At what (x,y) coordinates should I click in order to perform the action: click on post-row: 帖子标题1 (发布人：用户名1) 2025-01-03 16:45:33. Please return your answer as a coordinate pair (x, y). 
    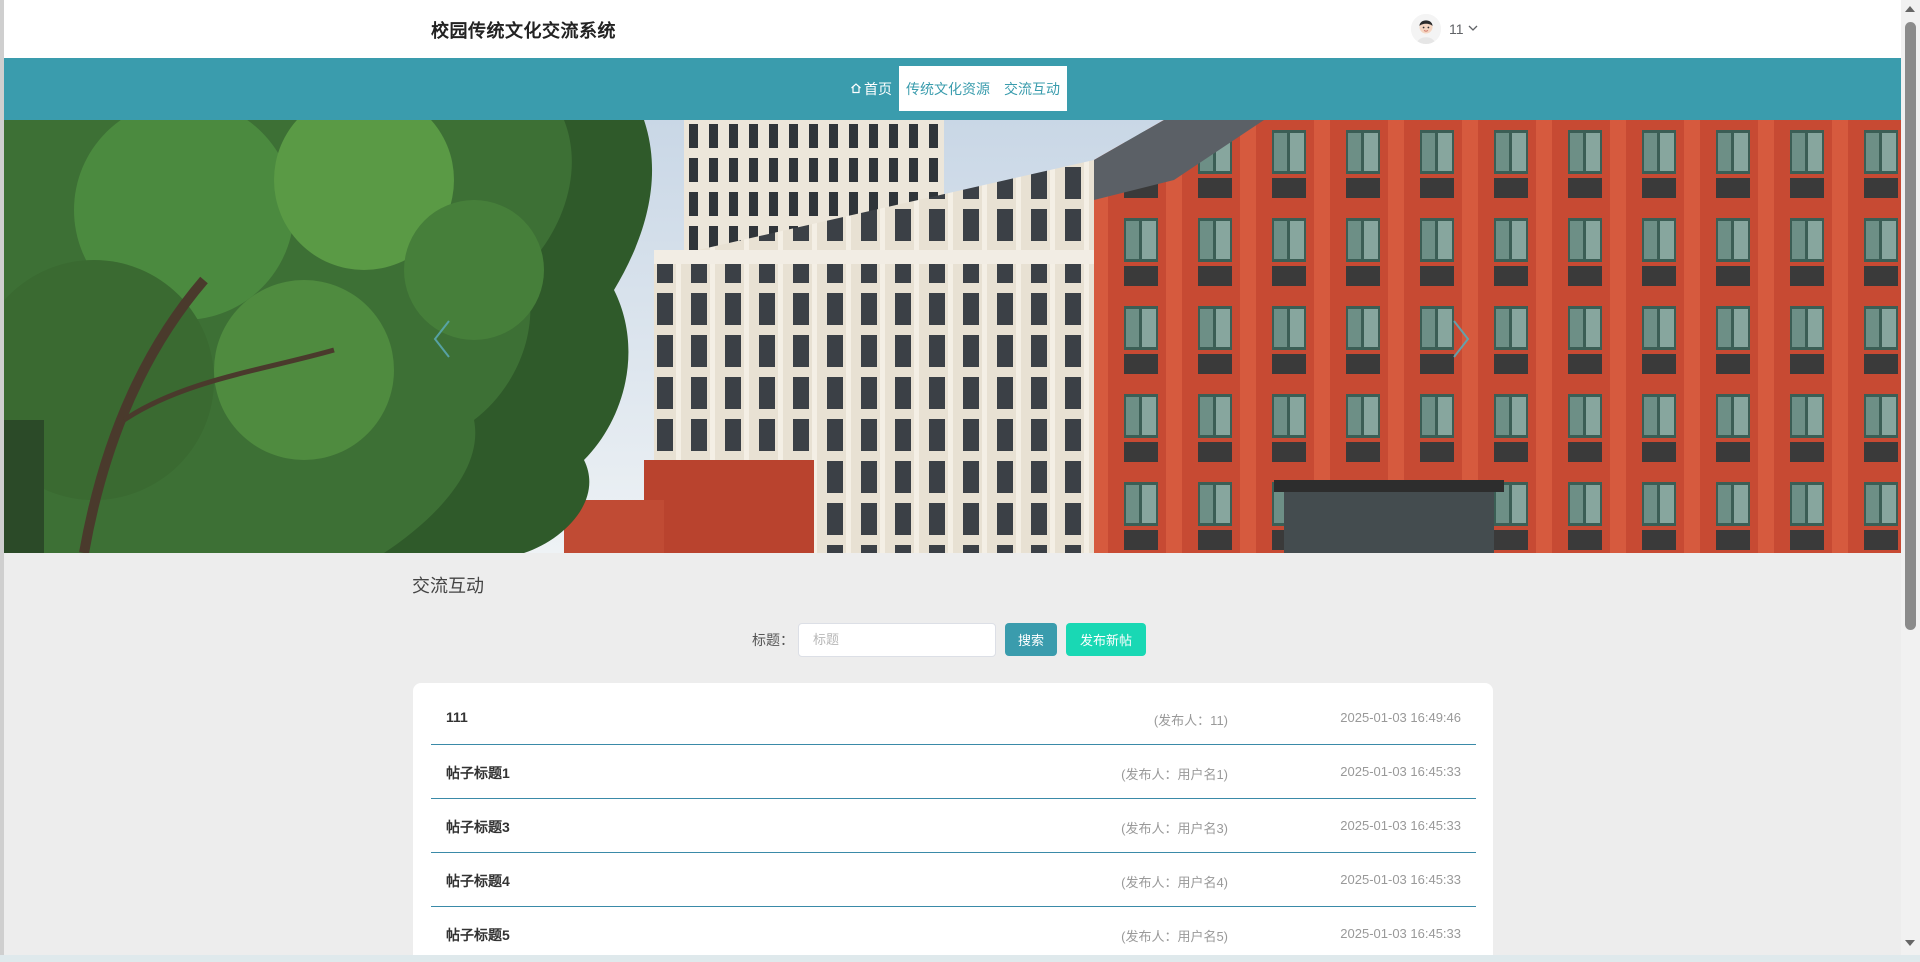
    Looking at the image, I should click on (953, 772).